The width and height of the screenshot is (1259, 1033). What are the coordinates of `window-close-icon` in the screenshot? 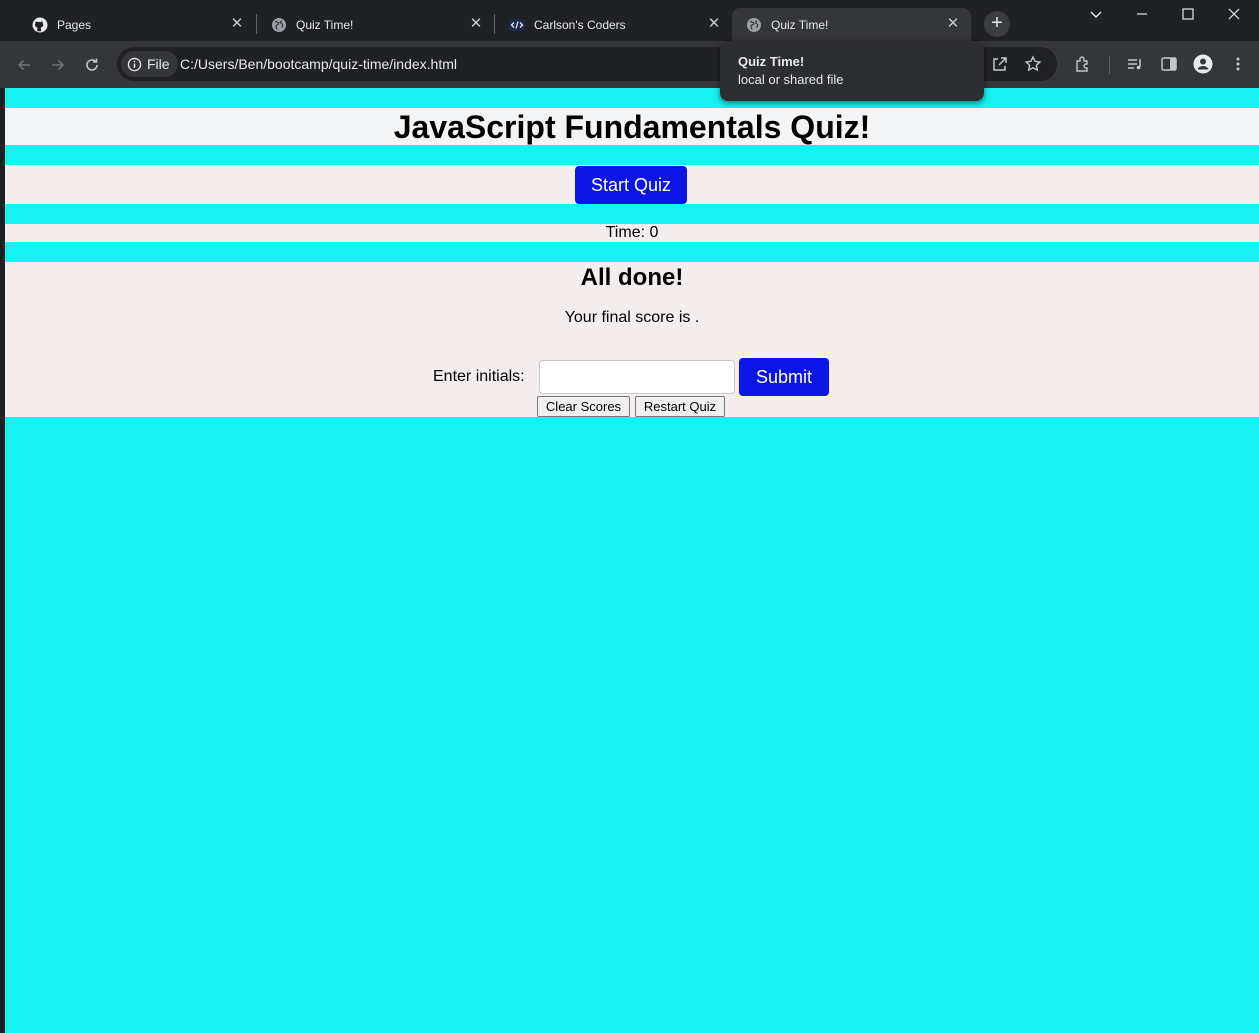 It's located at (1234, 14).